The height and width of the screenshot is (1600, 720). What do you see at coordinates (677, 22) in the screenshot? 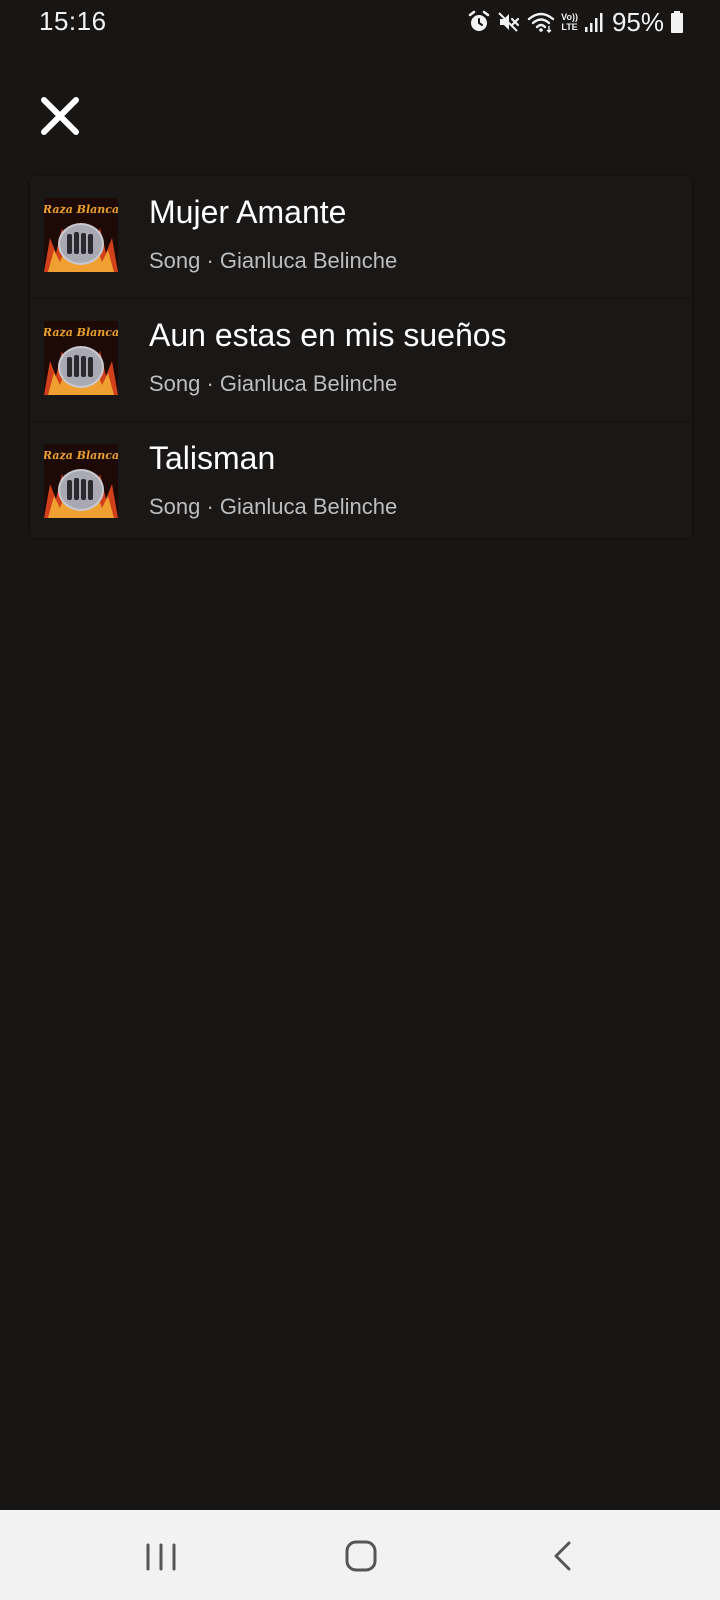
I see `battery-icon` at bounding box center [677, 22].